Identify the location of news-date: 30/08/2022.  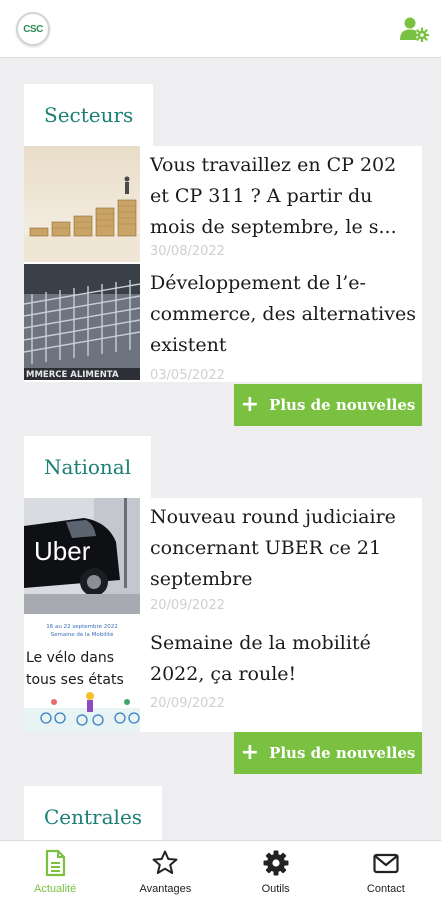
(187, 251).